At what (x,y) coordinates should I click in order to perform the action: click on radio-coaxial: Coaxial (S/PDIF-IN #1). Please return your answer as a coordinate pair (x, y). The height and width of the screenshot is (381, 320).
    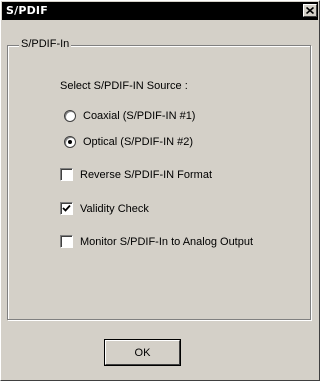
    Looking at the image, I should click on (129, 116).